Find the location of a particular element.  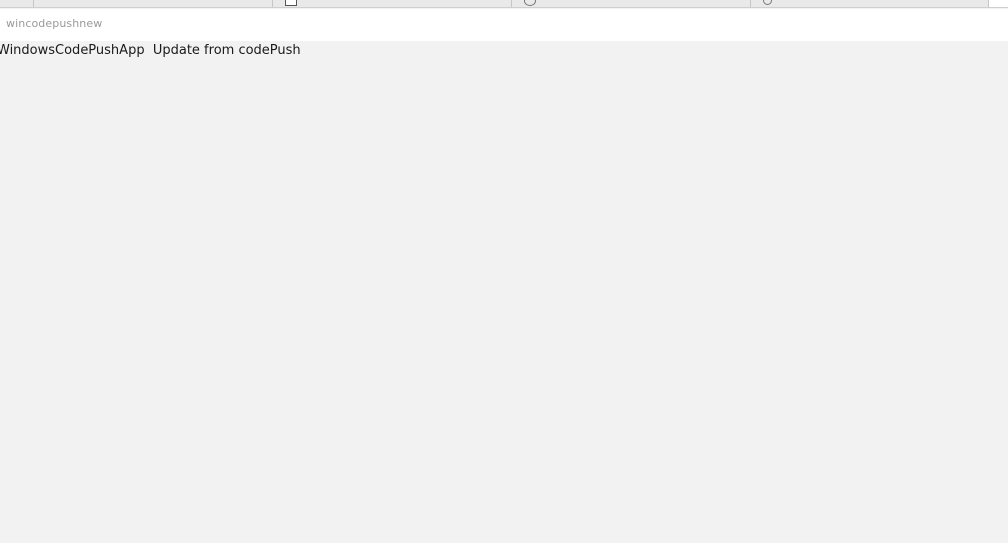

app-message: WindowsCodePushApp Update from codePush is located at coordinates (150, 50).